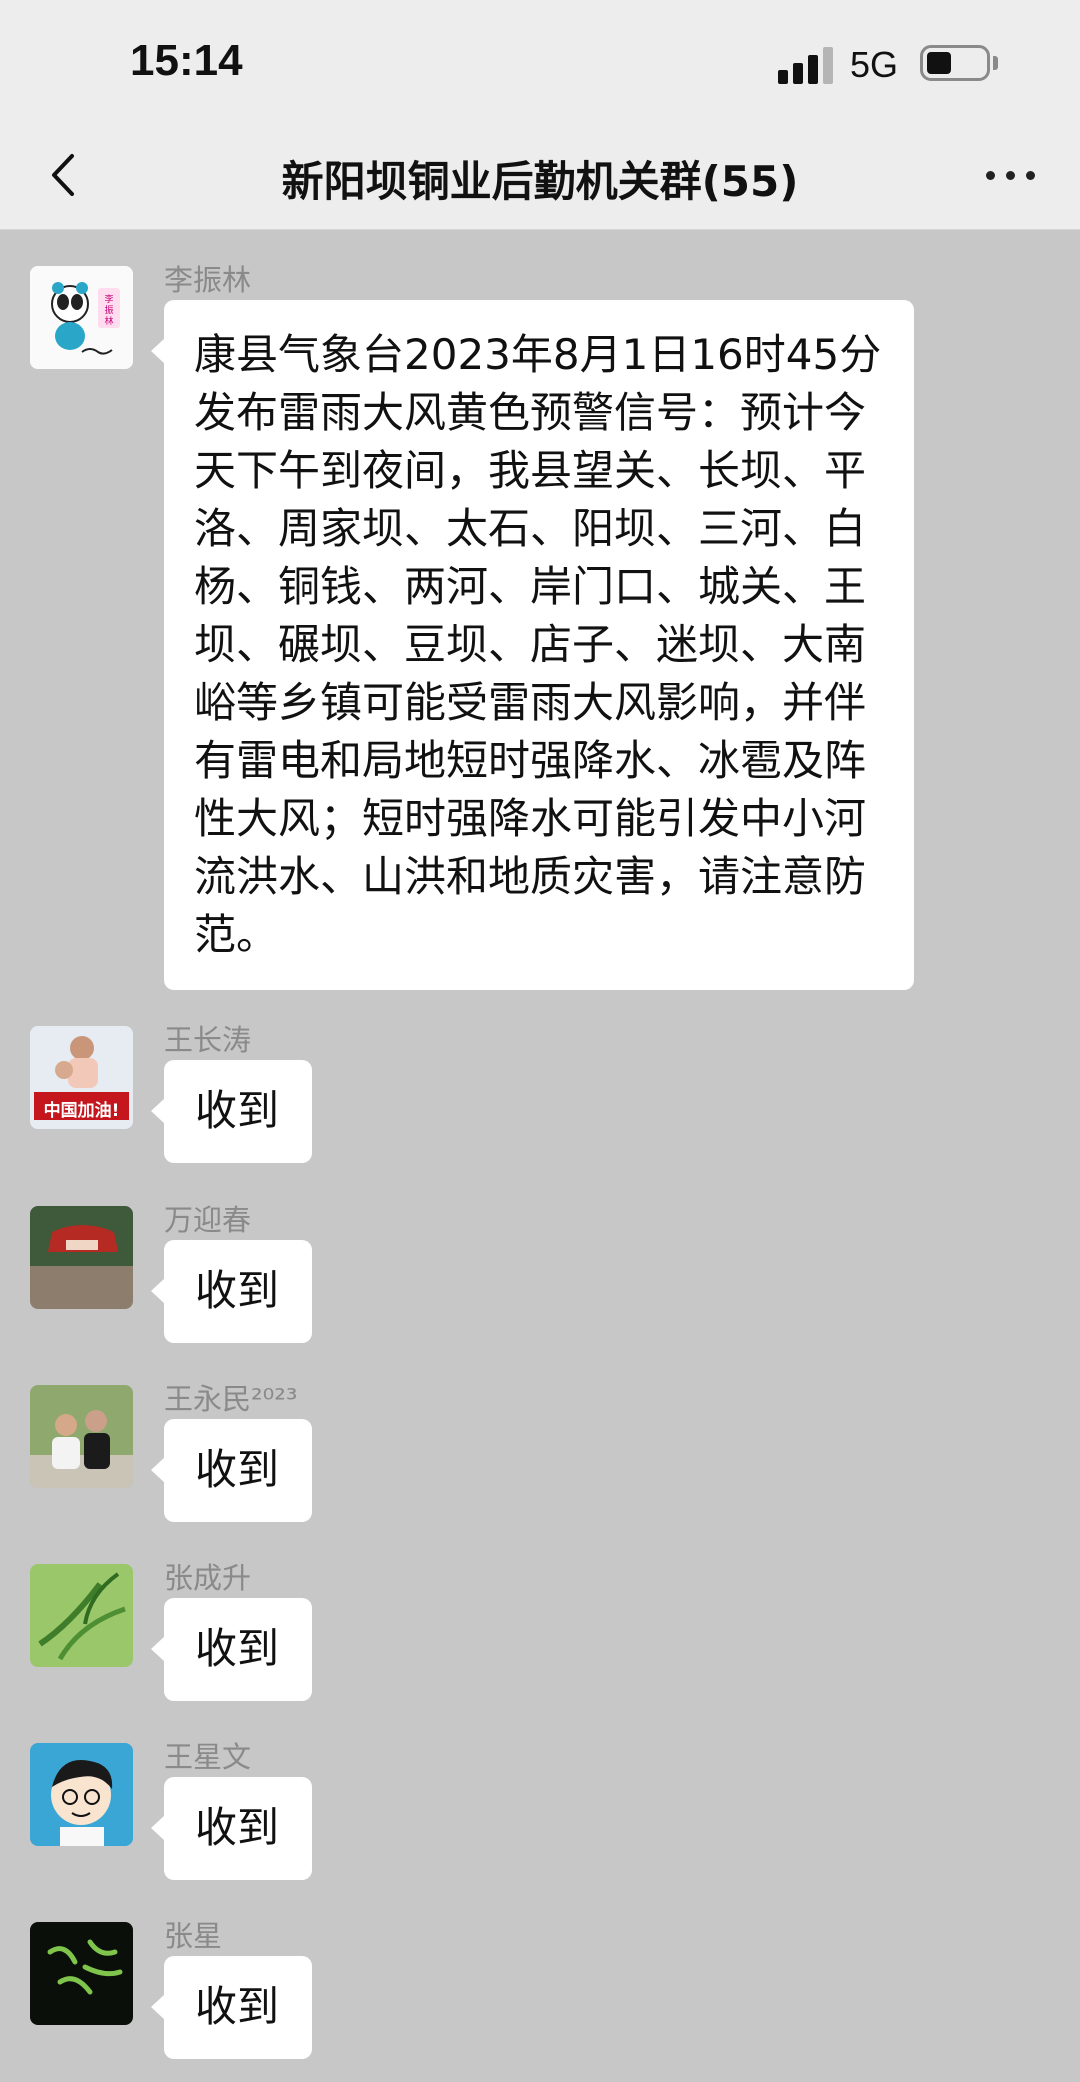 This screenshot has height=2082, width=1080. I want to click on calligraphy-icon, so click(81, 1973).